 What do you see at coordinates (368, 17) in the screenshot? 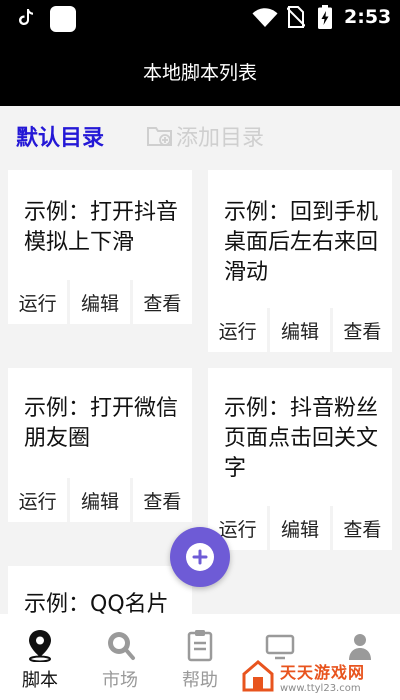
I see `clock: 2:53` at bounding box center [368, 17].